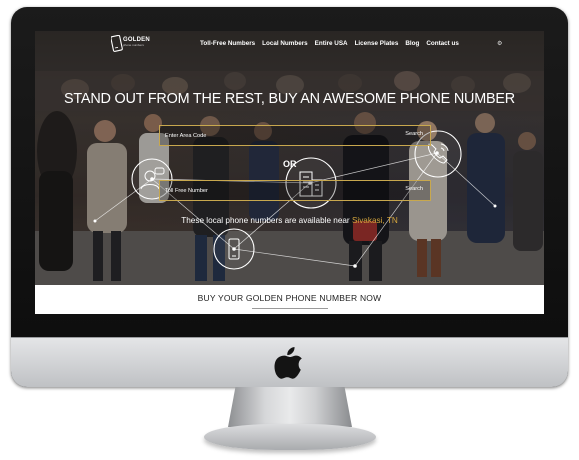 The height and width of the screenshot is (460, 579). Describe the element at coordinates (414, 189) in the screenshot. I see `toll-free-search-button: Search` at that location.